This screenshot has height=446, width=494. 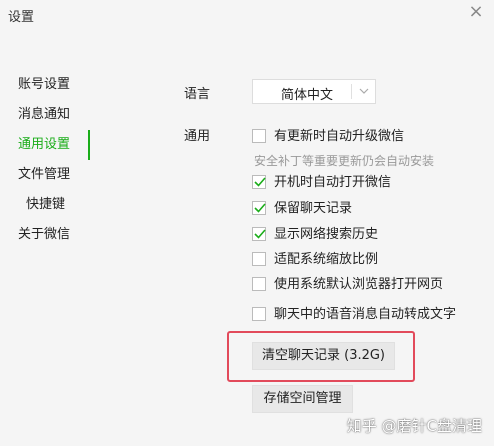 I want to click on option-label: 适配系统缩放比例, so click(x=326, y=259).